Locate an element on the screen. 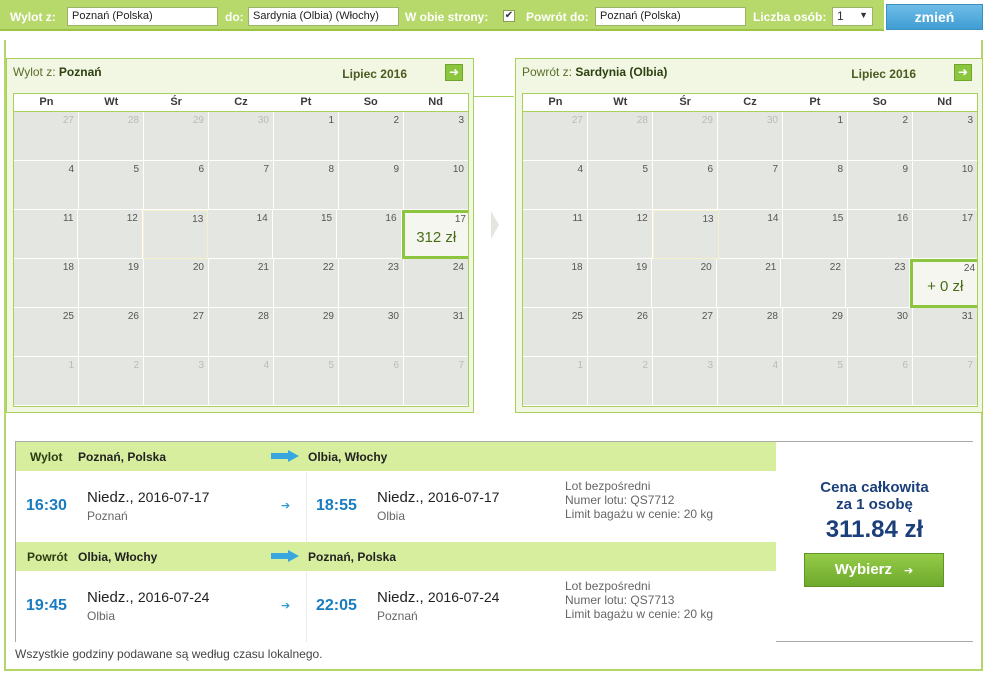 The width and height of the screenshot is (994, 679). day-number: 24 is located at coordinates (969, 268).